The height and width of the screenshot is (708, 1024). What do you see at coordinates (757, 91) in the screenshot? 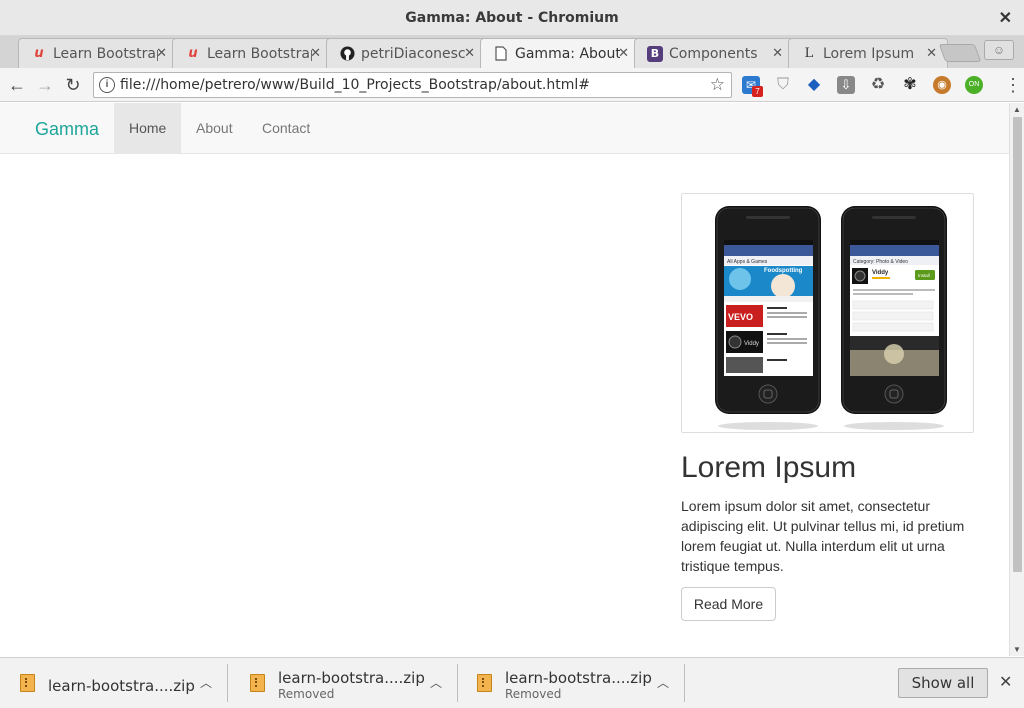
I see `extension-badge: 7` at bounding box center [757, 91].